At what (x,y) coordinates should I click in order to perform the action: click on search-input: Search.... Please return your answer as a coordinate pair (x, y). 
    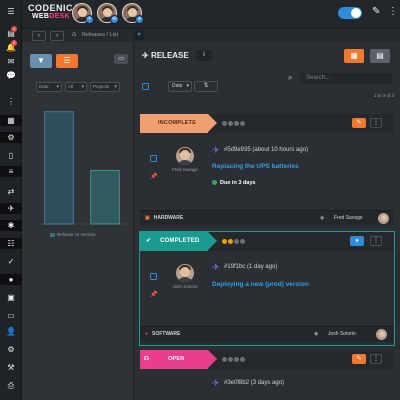
    Looking at the image, I should click on (346, 78).